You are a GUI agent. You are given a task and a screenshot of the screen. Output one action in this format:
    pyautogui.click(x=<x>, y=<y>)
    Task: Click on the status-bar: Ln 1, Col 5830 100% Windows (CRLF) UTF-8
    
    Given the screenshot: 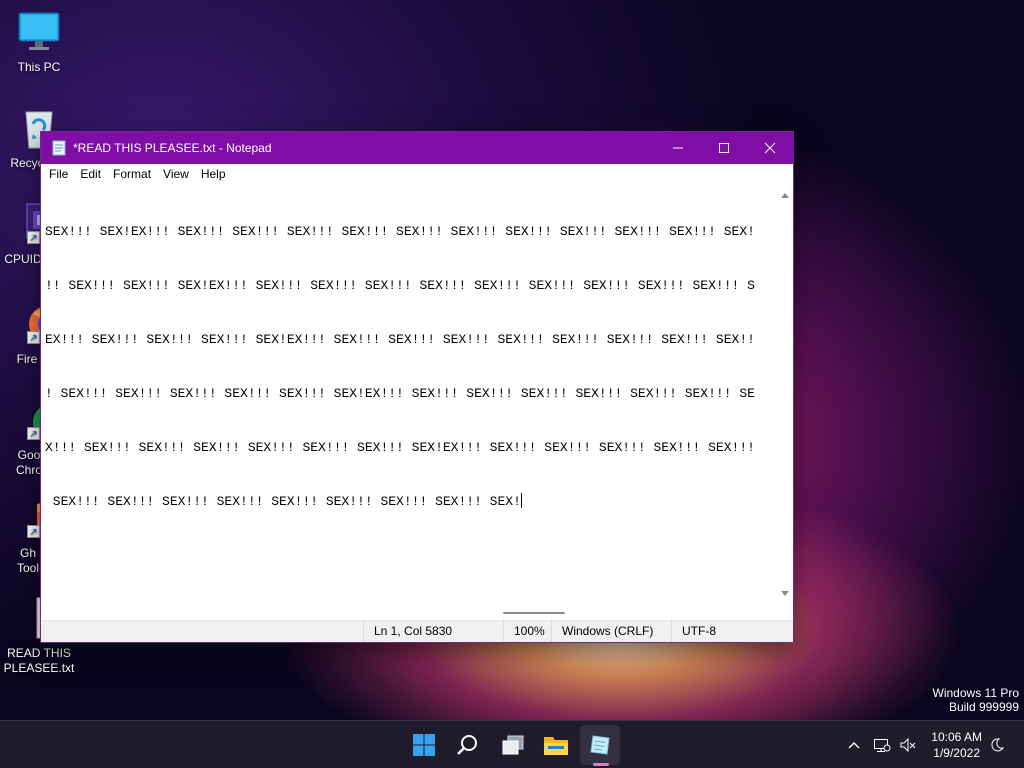 What is the action you would take?
    pyautogui.click(x=417, y=631)
    